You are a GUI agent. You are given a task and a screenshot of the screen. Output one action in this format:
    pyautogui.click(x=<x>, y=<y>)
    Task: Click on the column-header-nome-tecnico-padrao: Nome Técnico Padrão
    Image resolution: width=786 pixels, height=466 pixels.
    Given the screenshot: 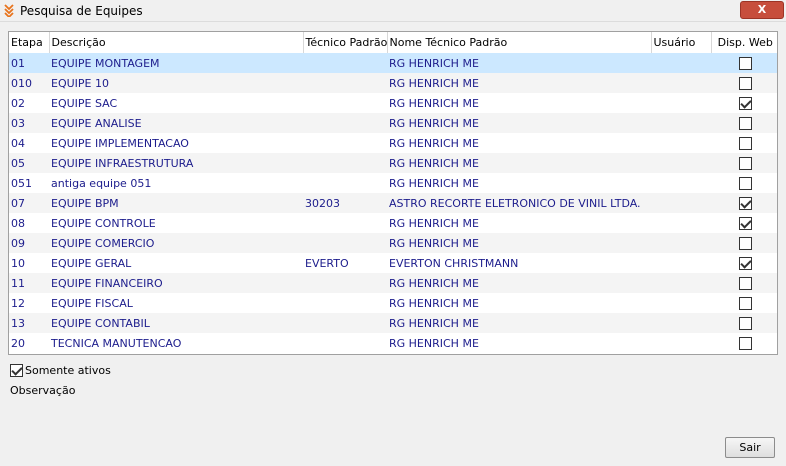 What is the action you would take?
    pyautogui.click(x=519, y=42)
    